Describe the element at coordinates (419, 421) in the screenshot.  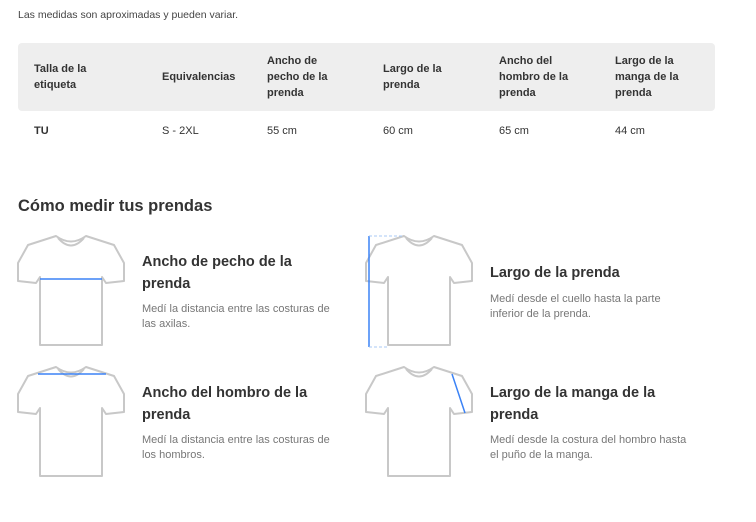
I see `shirt-sleeve-measure-icon` at that location.